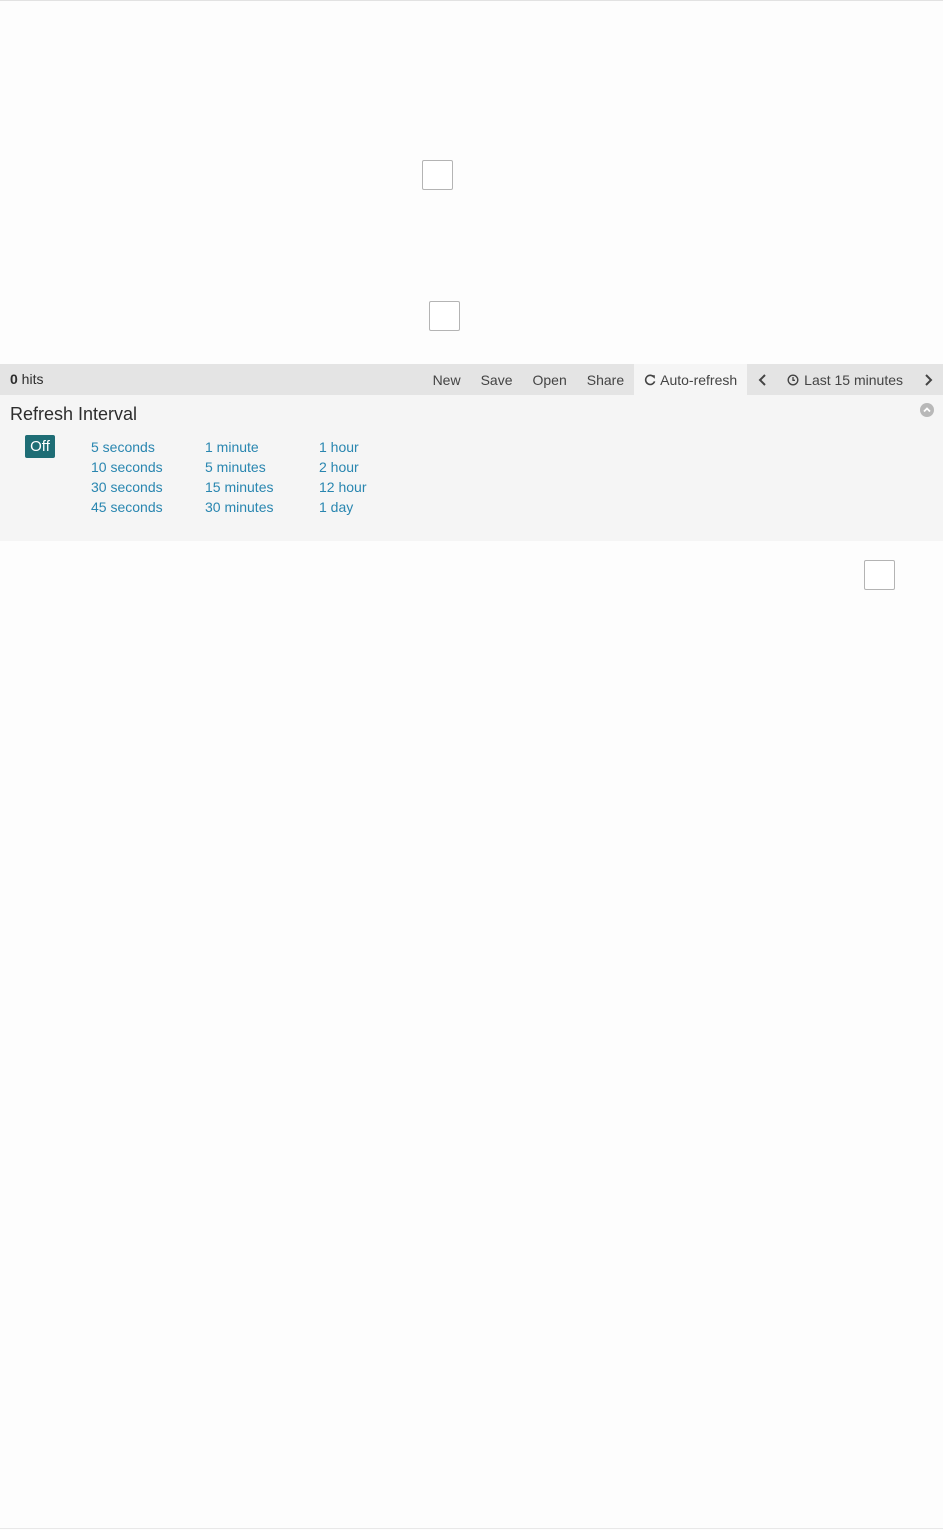 Image resolution: width=943 pixels, height=1530 pixels. I want to click on interval-option: 10 seconds, so click(127, 467).